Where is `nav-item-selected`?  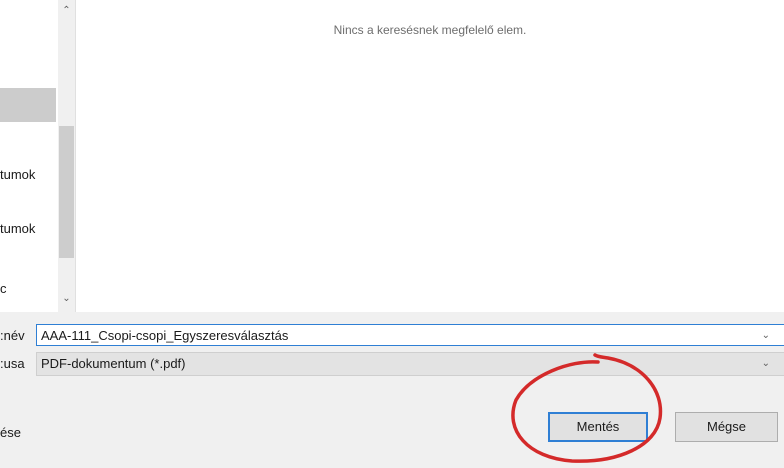 nav-item-selected is located at coordinates (28, 105).